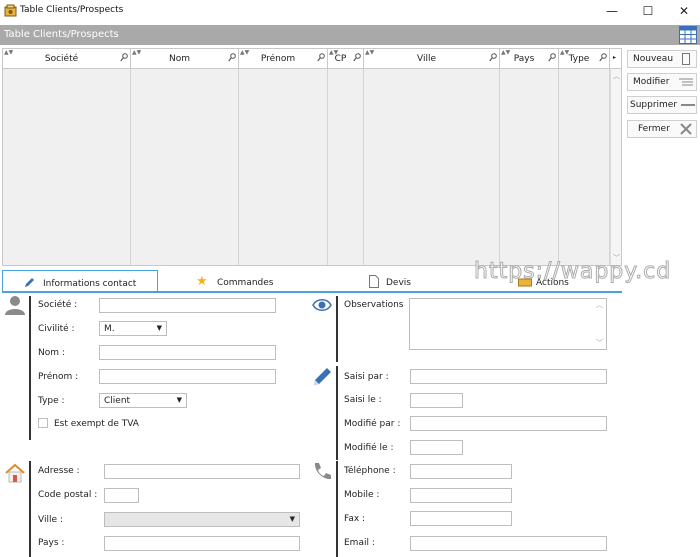 The image size is (700, 557). Describe the element at coordinates (61, 59) in the screenshot. I see `column-label: Société` at that location.